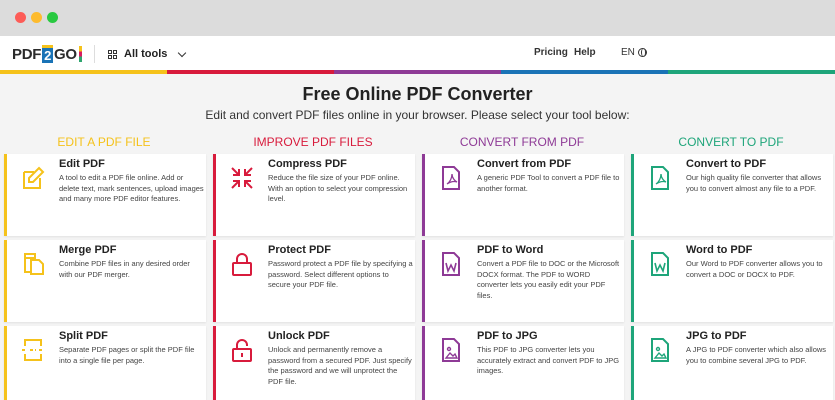 The height and width of the screenshot is (400, 835). What do you see at coordinates (182, 52) in the screenshot?
I see `chevron-down-icon` at bounding box center [182, 52].